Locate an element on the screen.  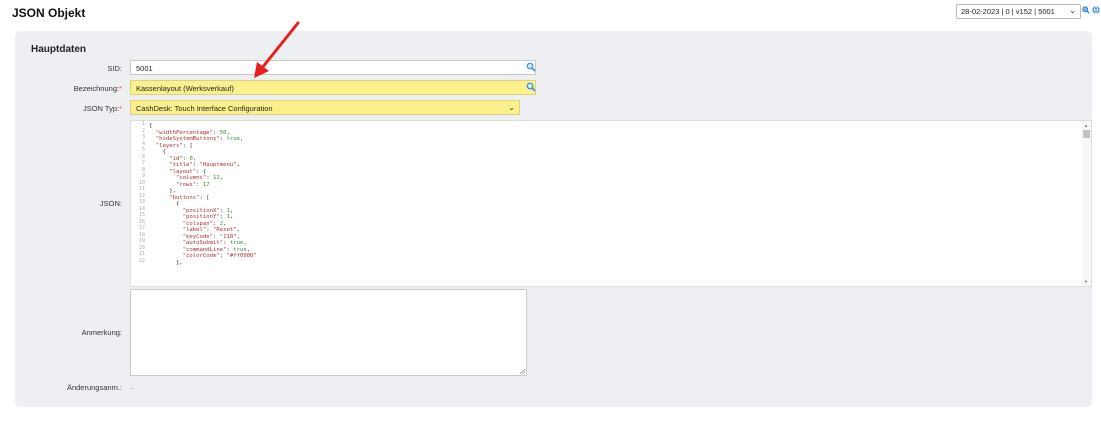
anmerkung-textarea is located at coordinates (328, 332).